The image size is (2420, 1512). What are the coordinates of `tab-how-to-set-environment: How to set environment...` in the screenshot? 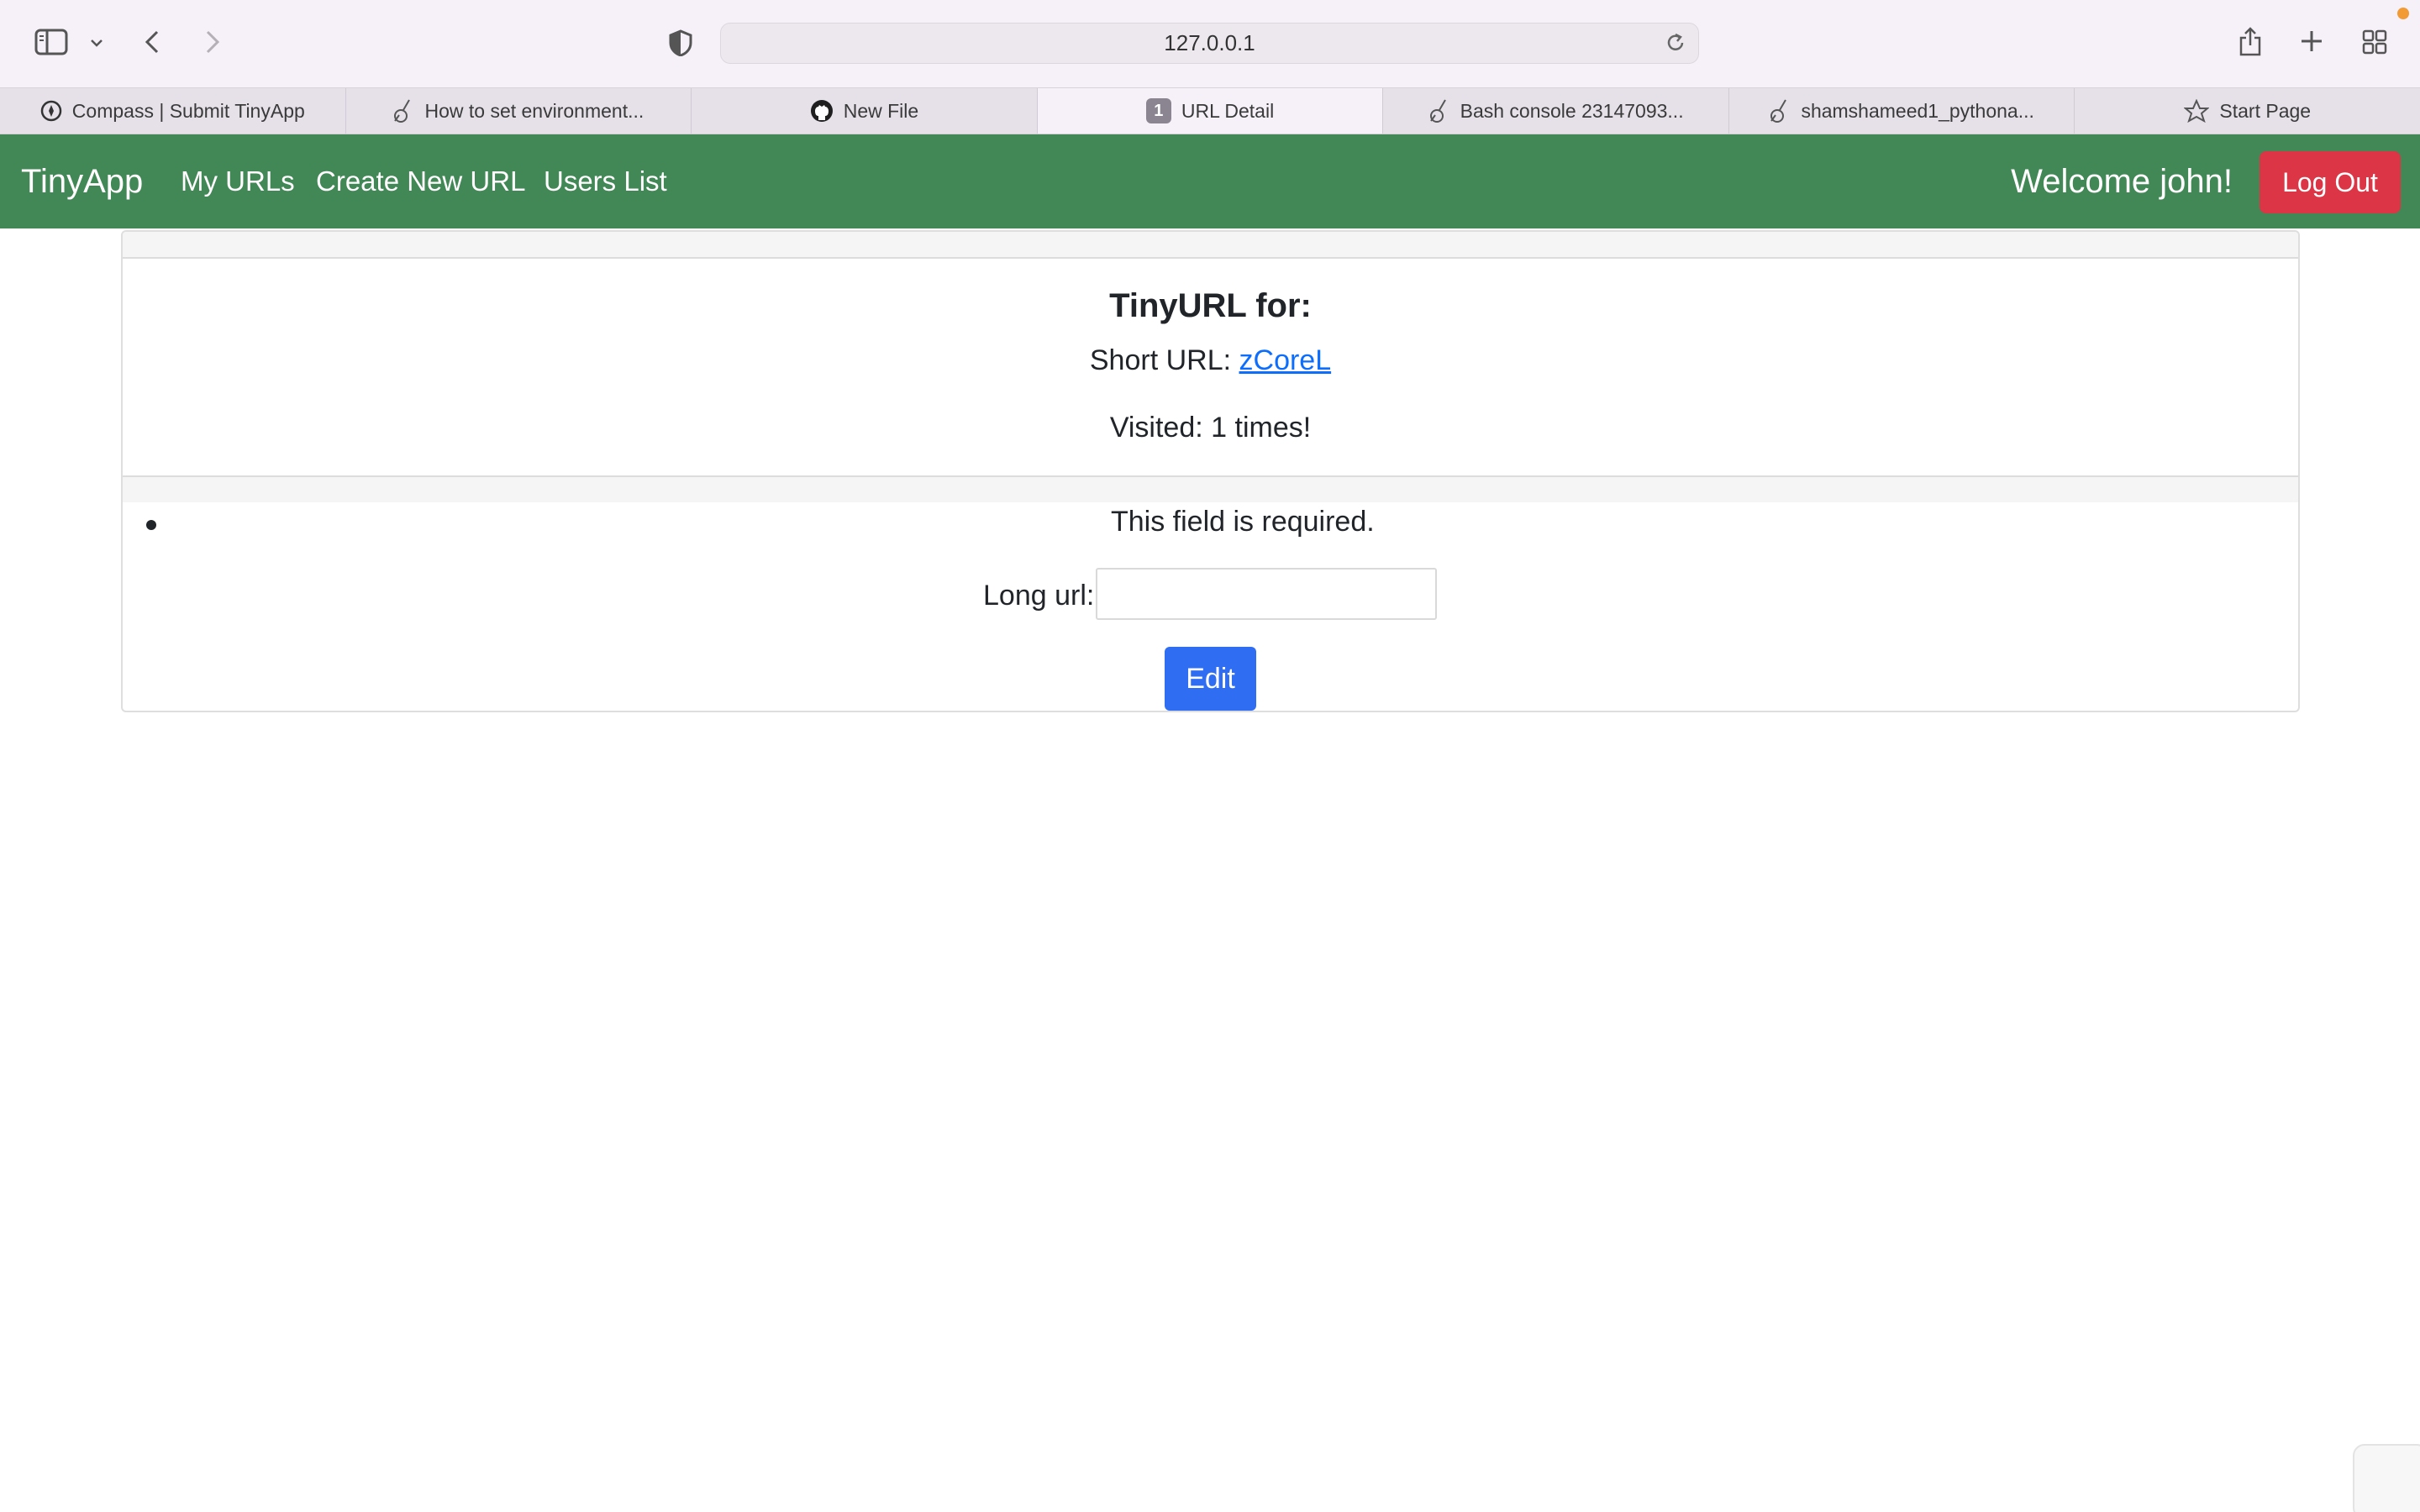 It's located at (519, 111).